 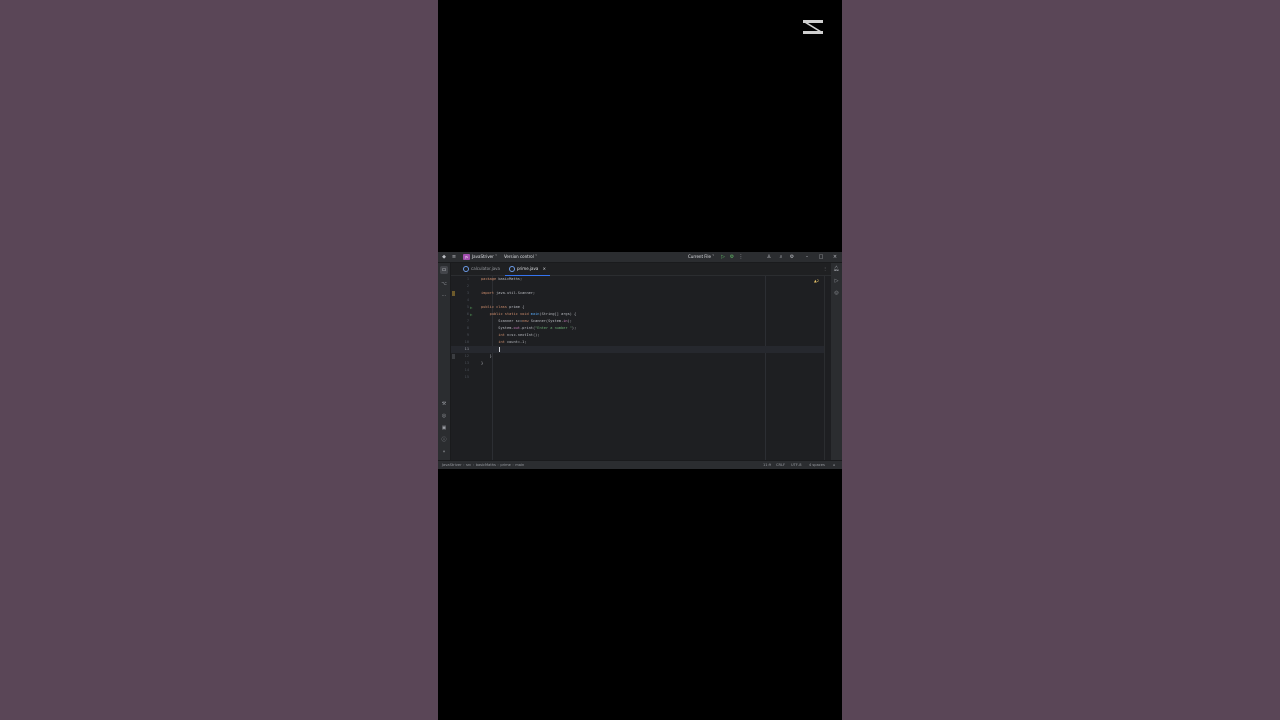 What do you see at coordinates (544, 268) in the screenshot?
I see `tab-close-icon: ×` at bounding box center [544, 268].